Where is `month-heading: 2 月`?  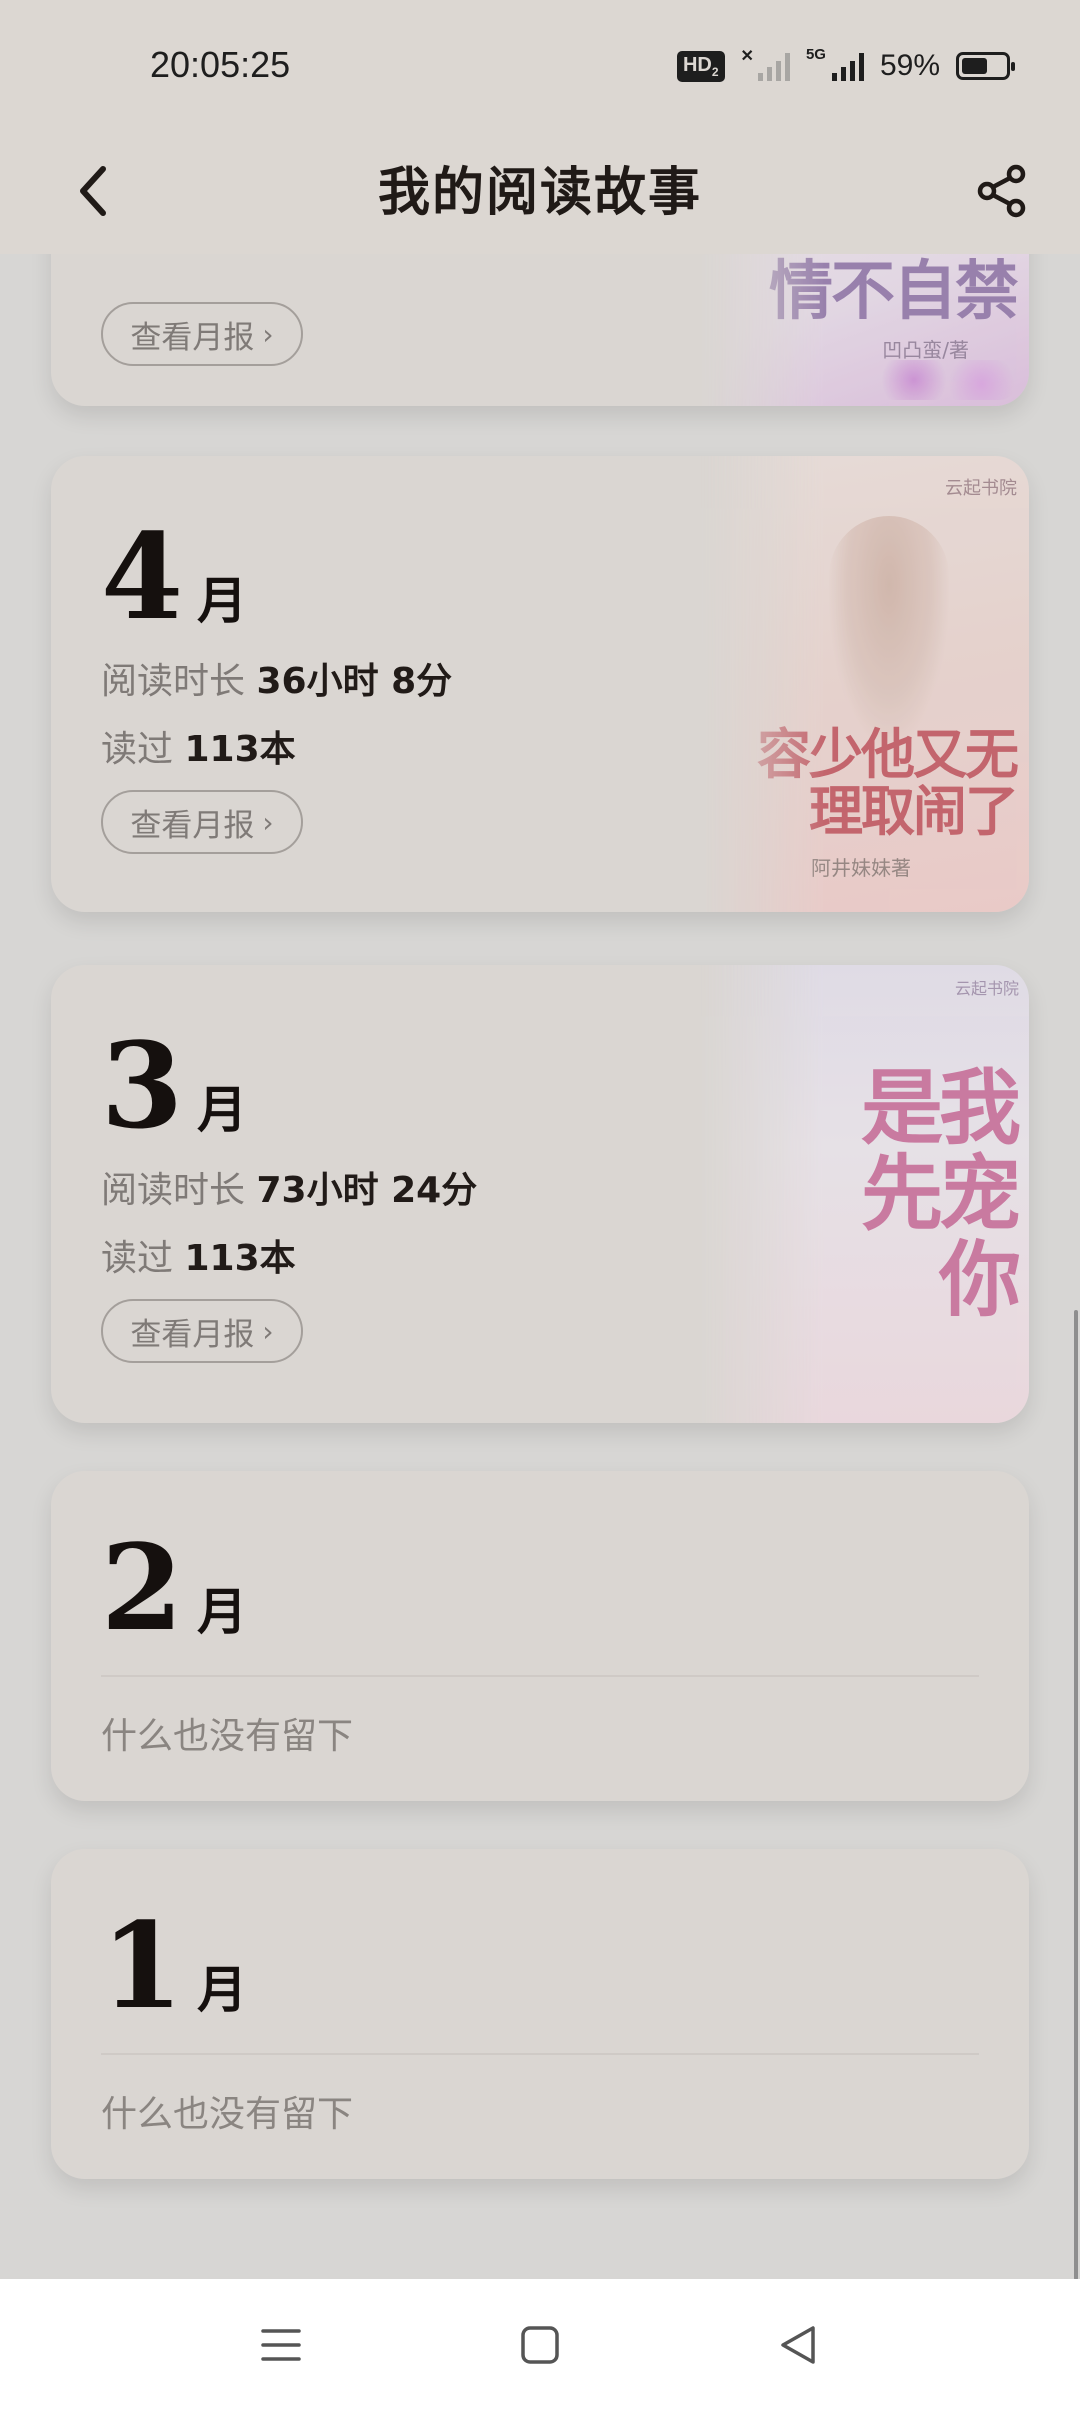
month-heading: 2 月 is located at coordinates (174, 1588).